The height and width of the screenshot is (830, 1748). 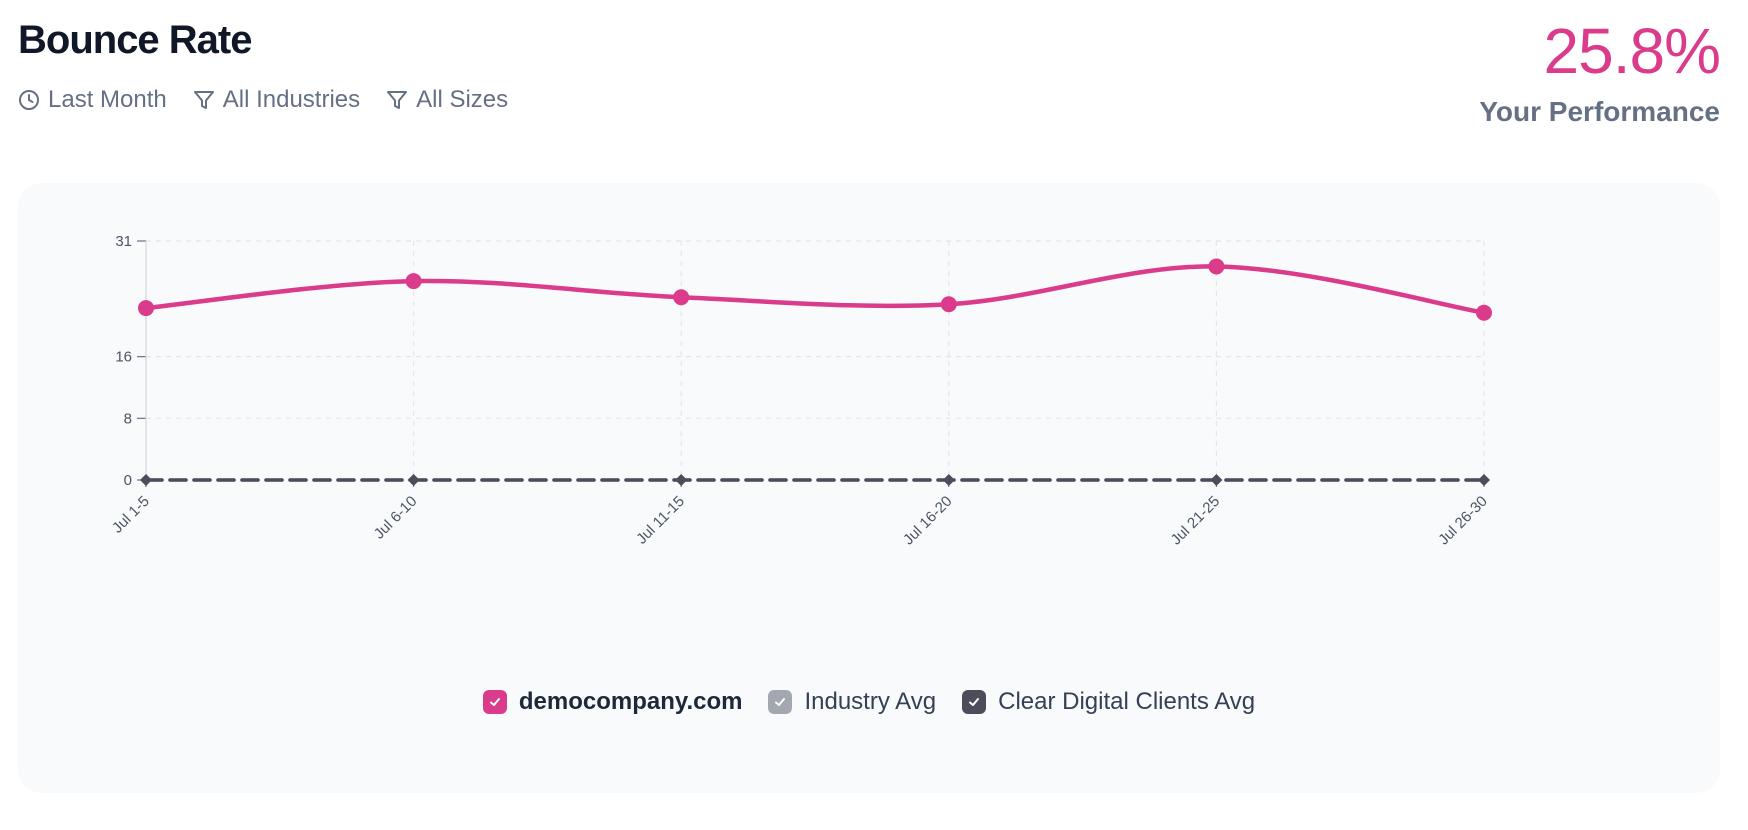 What do you see at coordinates (107, 99) in the screenshot?
I see `period-filter-label: Last Month` at bounding box center [107, 99].